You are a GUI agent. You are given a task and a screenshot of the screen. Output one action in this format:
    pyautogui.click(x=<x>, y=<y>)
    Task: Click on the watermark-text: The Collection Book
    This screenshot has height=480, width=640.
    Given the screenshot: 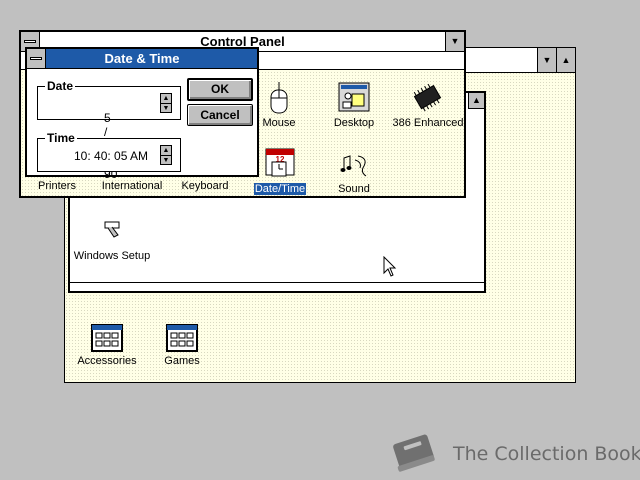 What is the action you would take?
    pyautogui.click(x=546, y=454)
    